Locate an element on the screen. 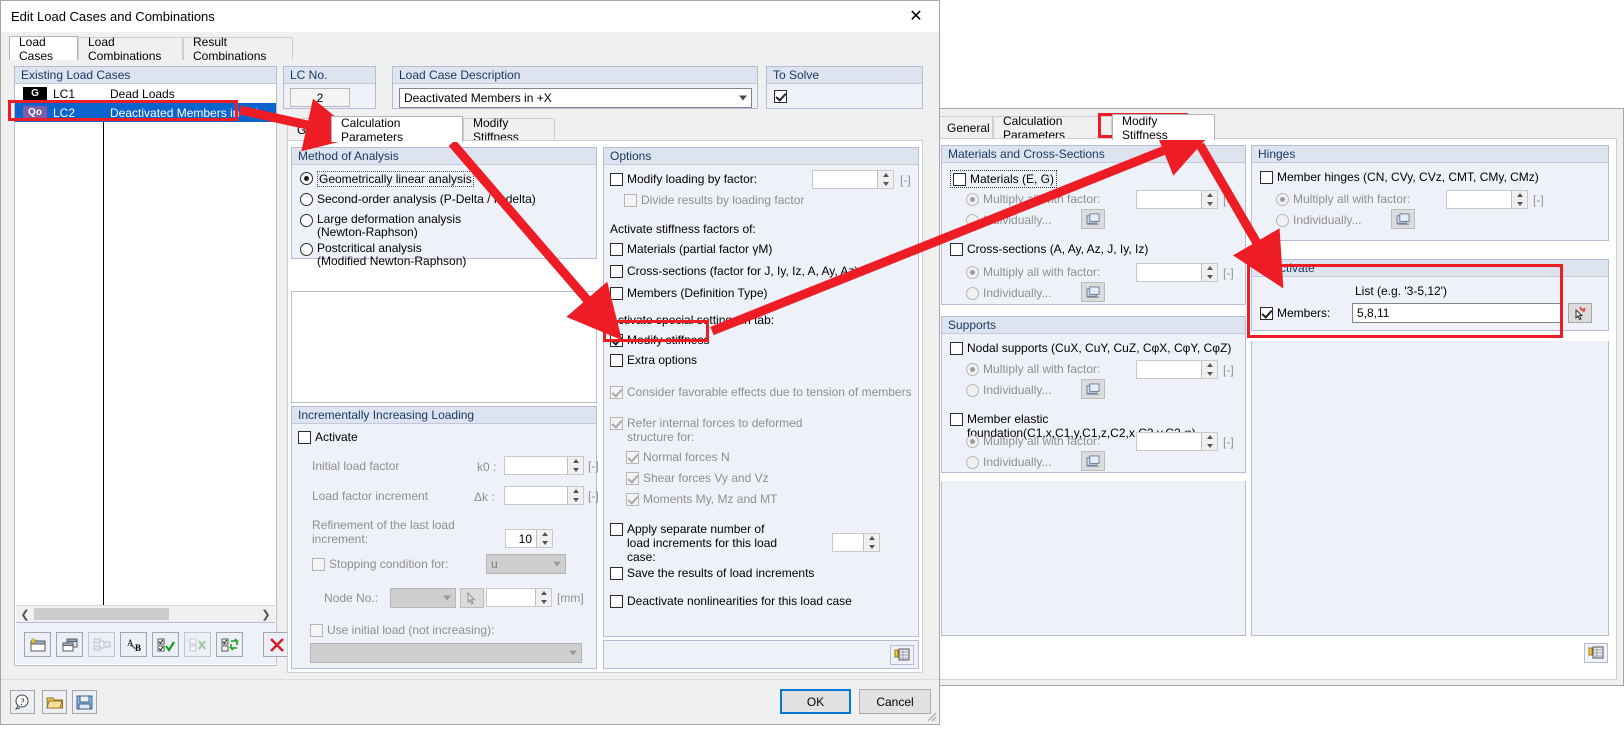 This screenshot has height=747, width=1624. deactivate-members-checkbox: Members: is located at coordinates (1295, 313).